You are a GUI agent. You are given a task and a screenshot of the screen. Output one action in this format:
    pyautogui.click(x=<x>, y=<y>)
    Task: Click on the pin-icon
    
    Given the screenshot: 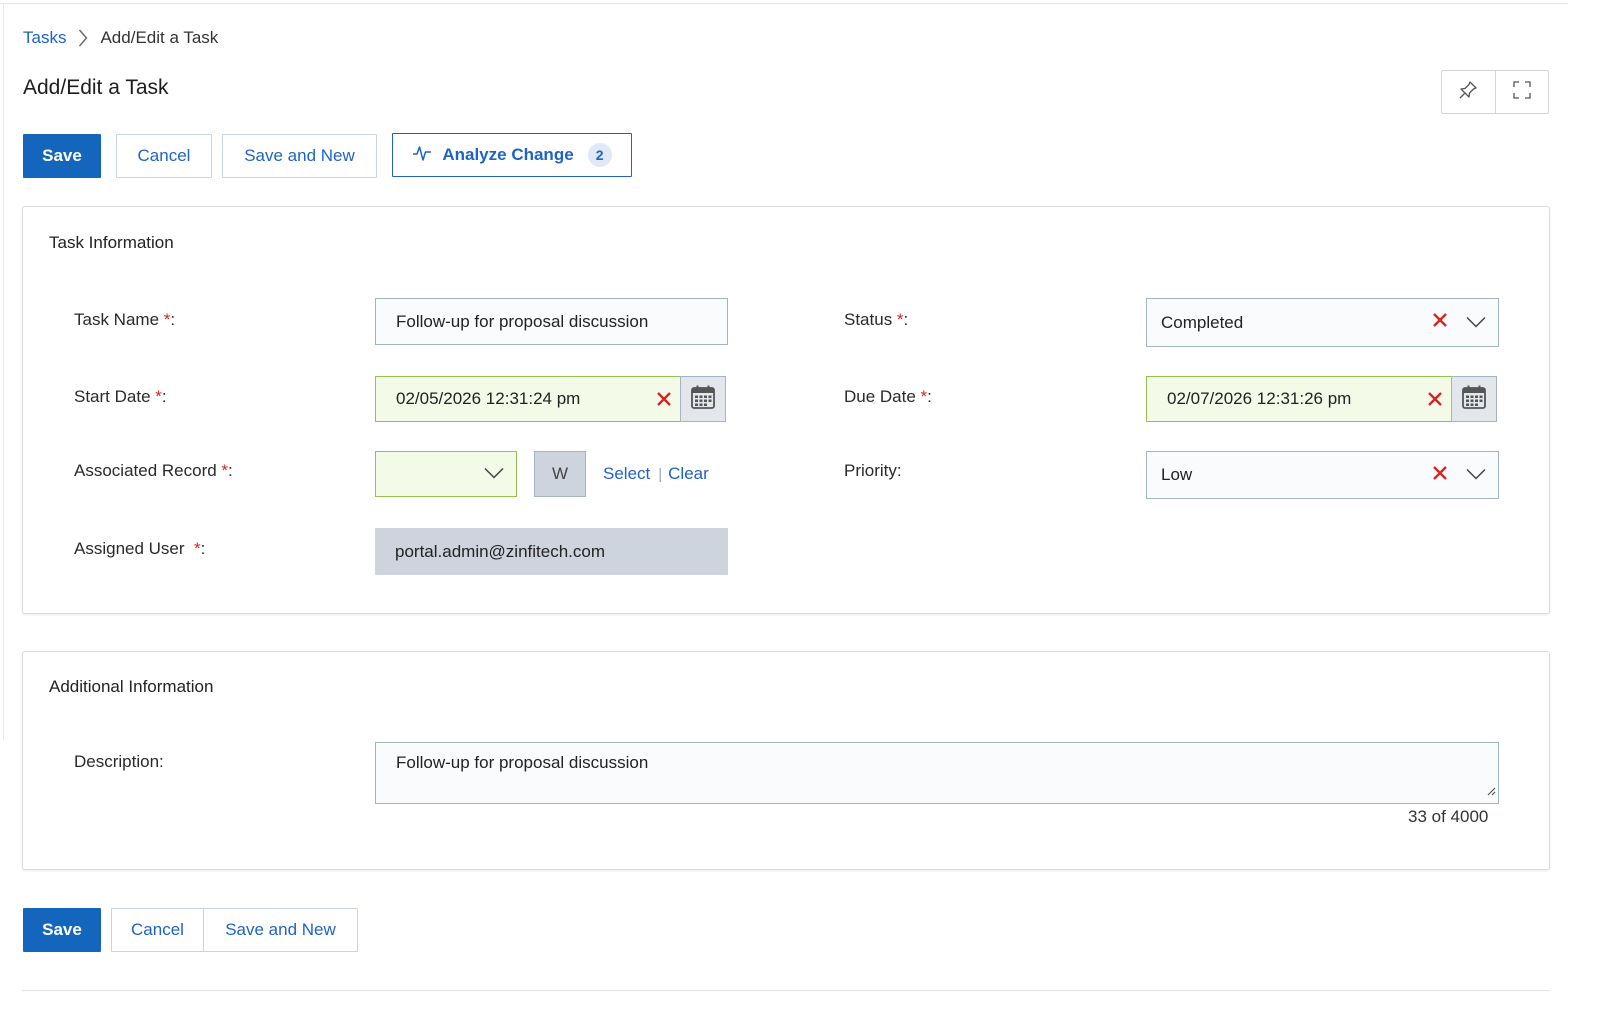 What is the action you would take?
    pyautogui.click(x=1468, y=92)
    